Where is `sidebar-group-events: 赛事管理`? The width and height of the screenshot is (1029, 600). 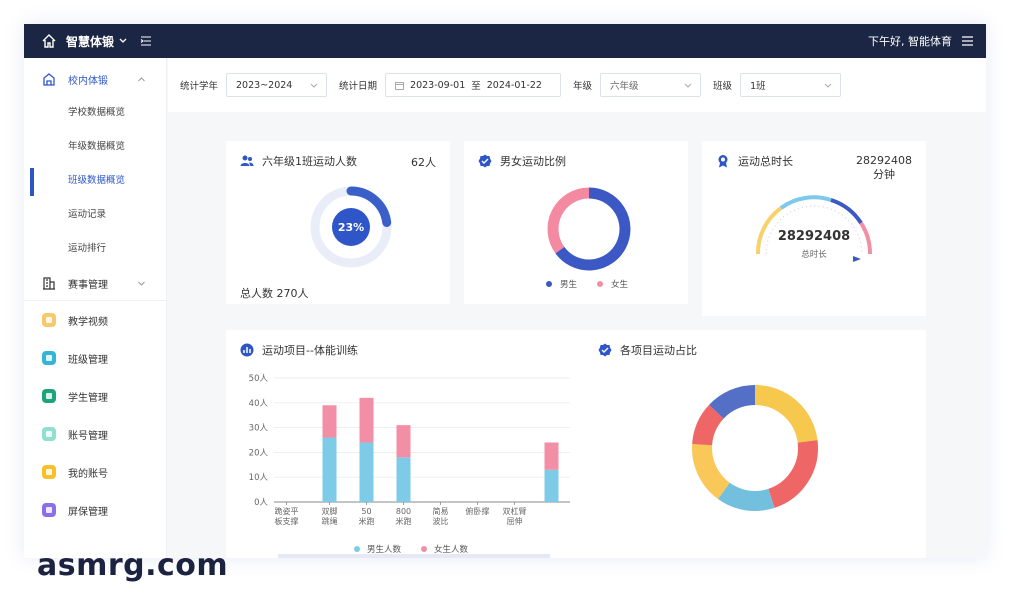 sidebar-group-events: 赛事管理 is located at coordinates (95, 283).